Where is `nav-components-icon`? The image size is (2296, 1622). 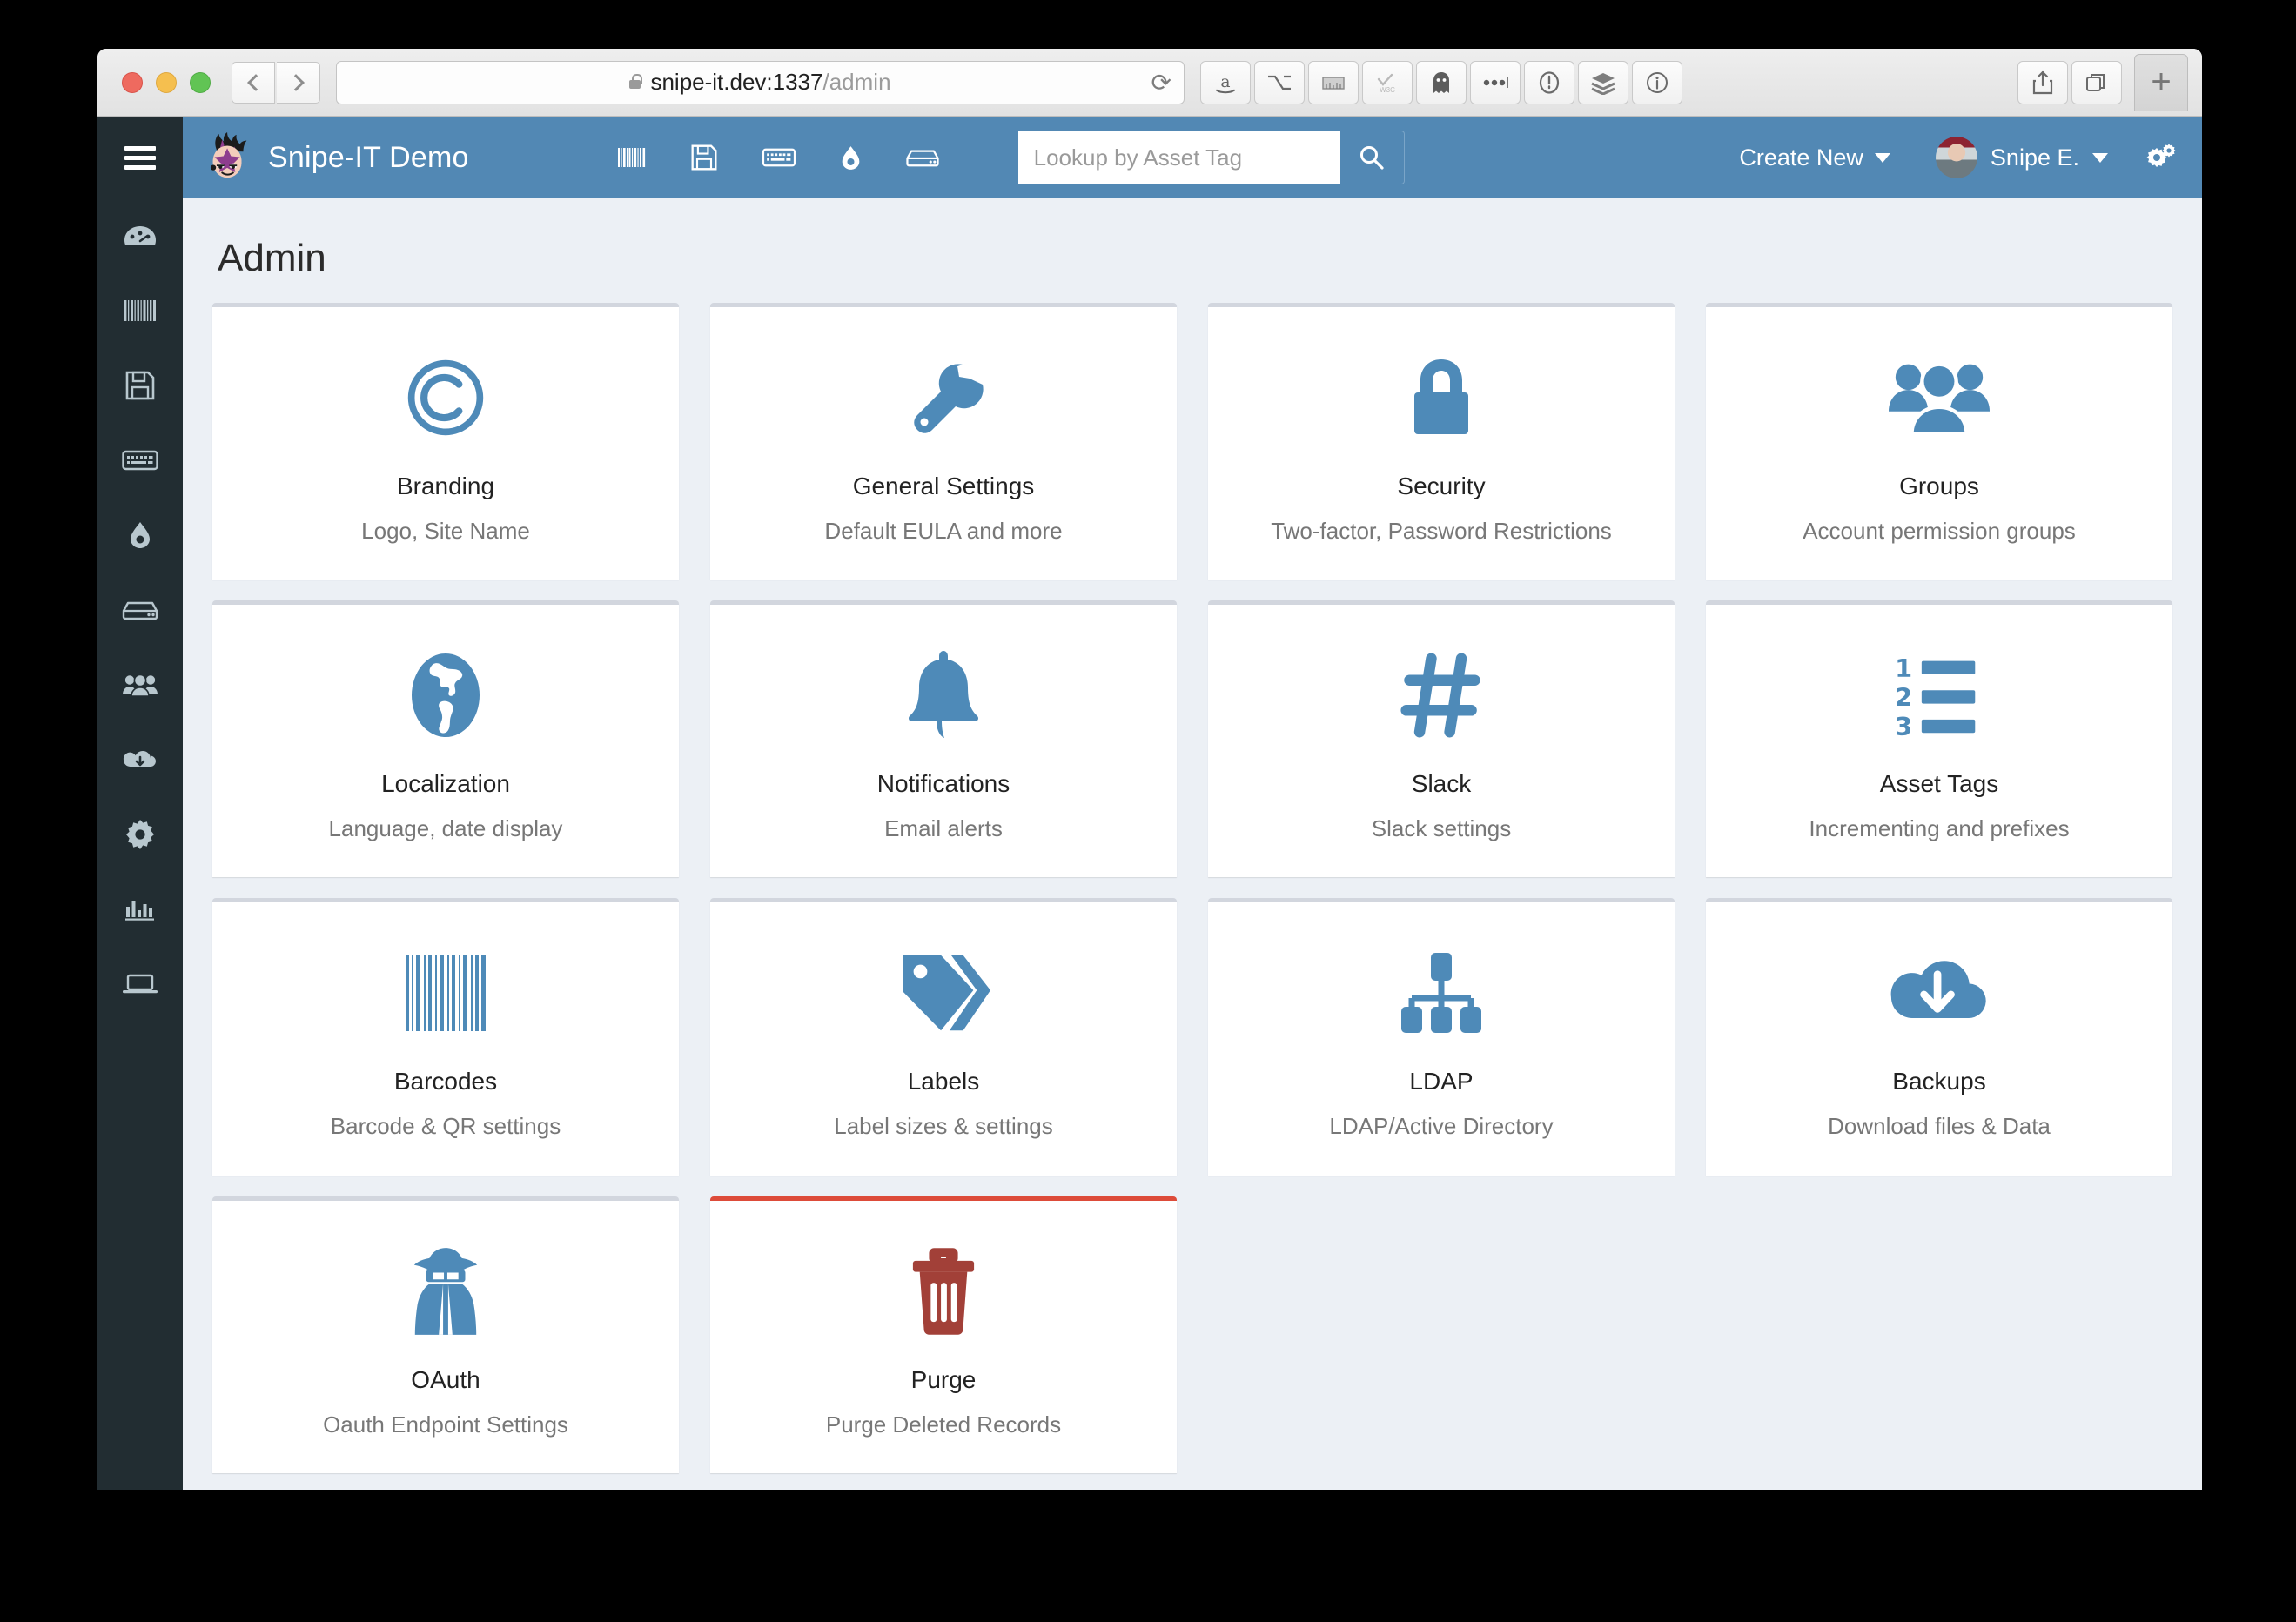
nav-components-icon is located at coordinates (922, 157).